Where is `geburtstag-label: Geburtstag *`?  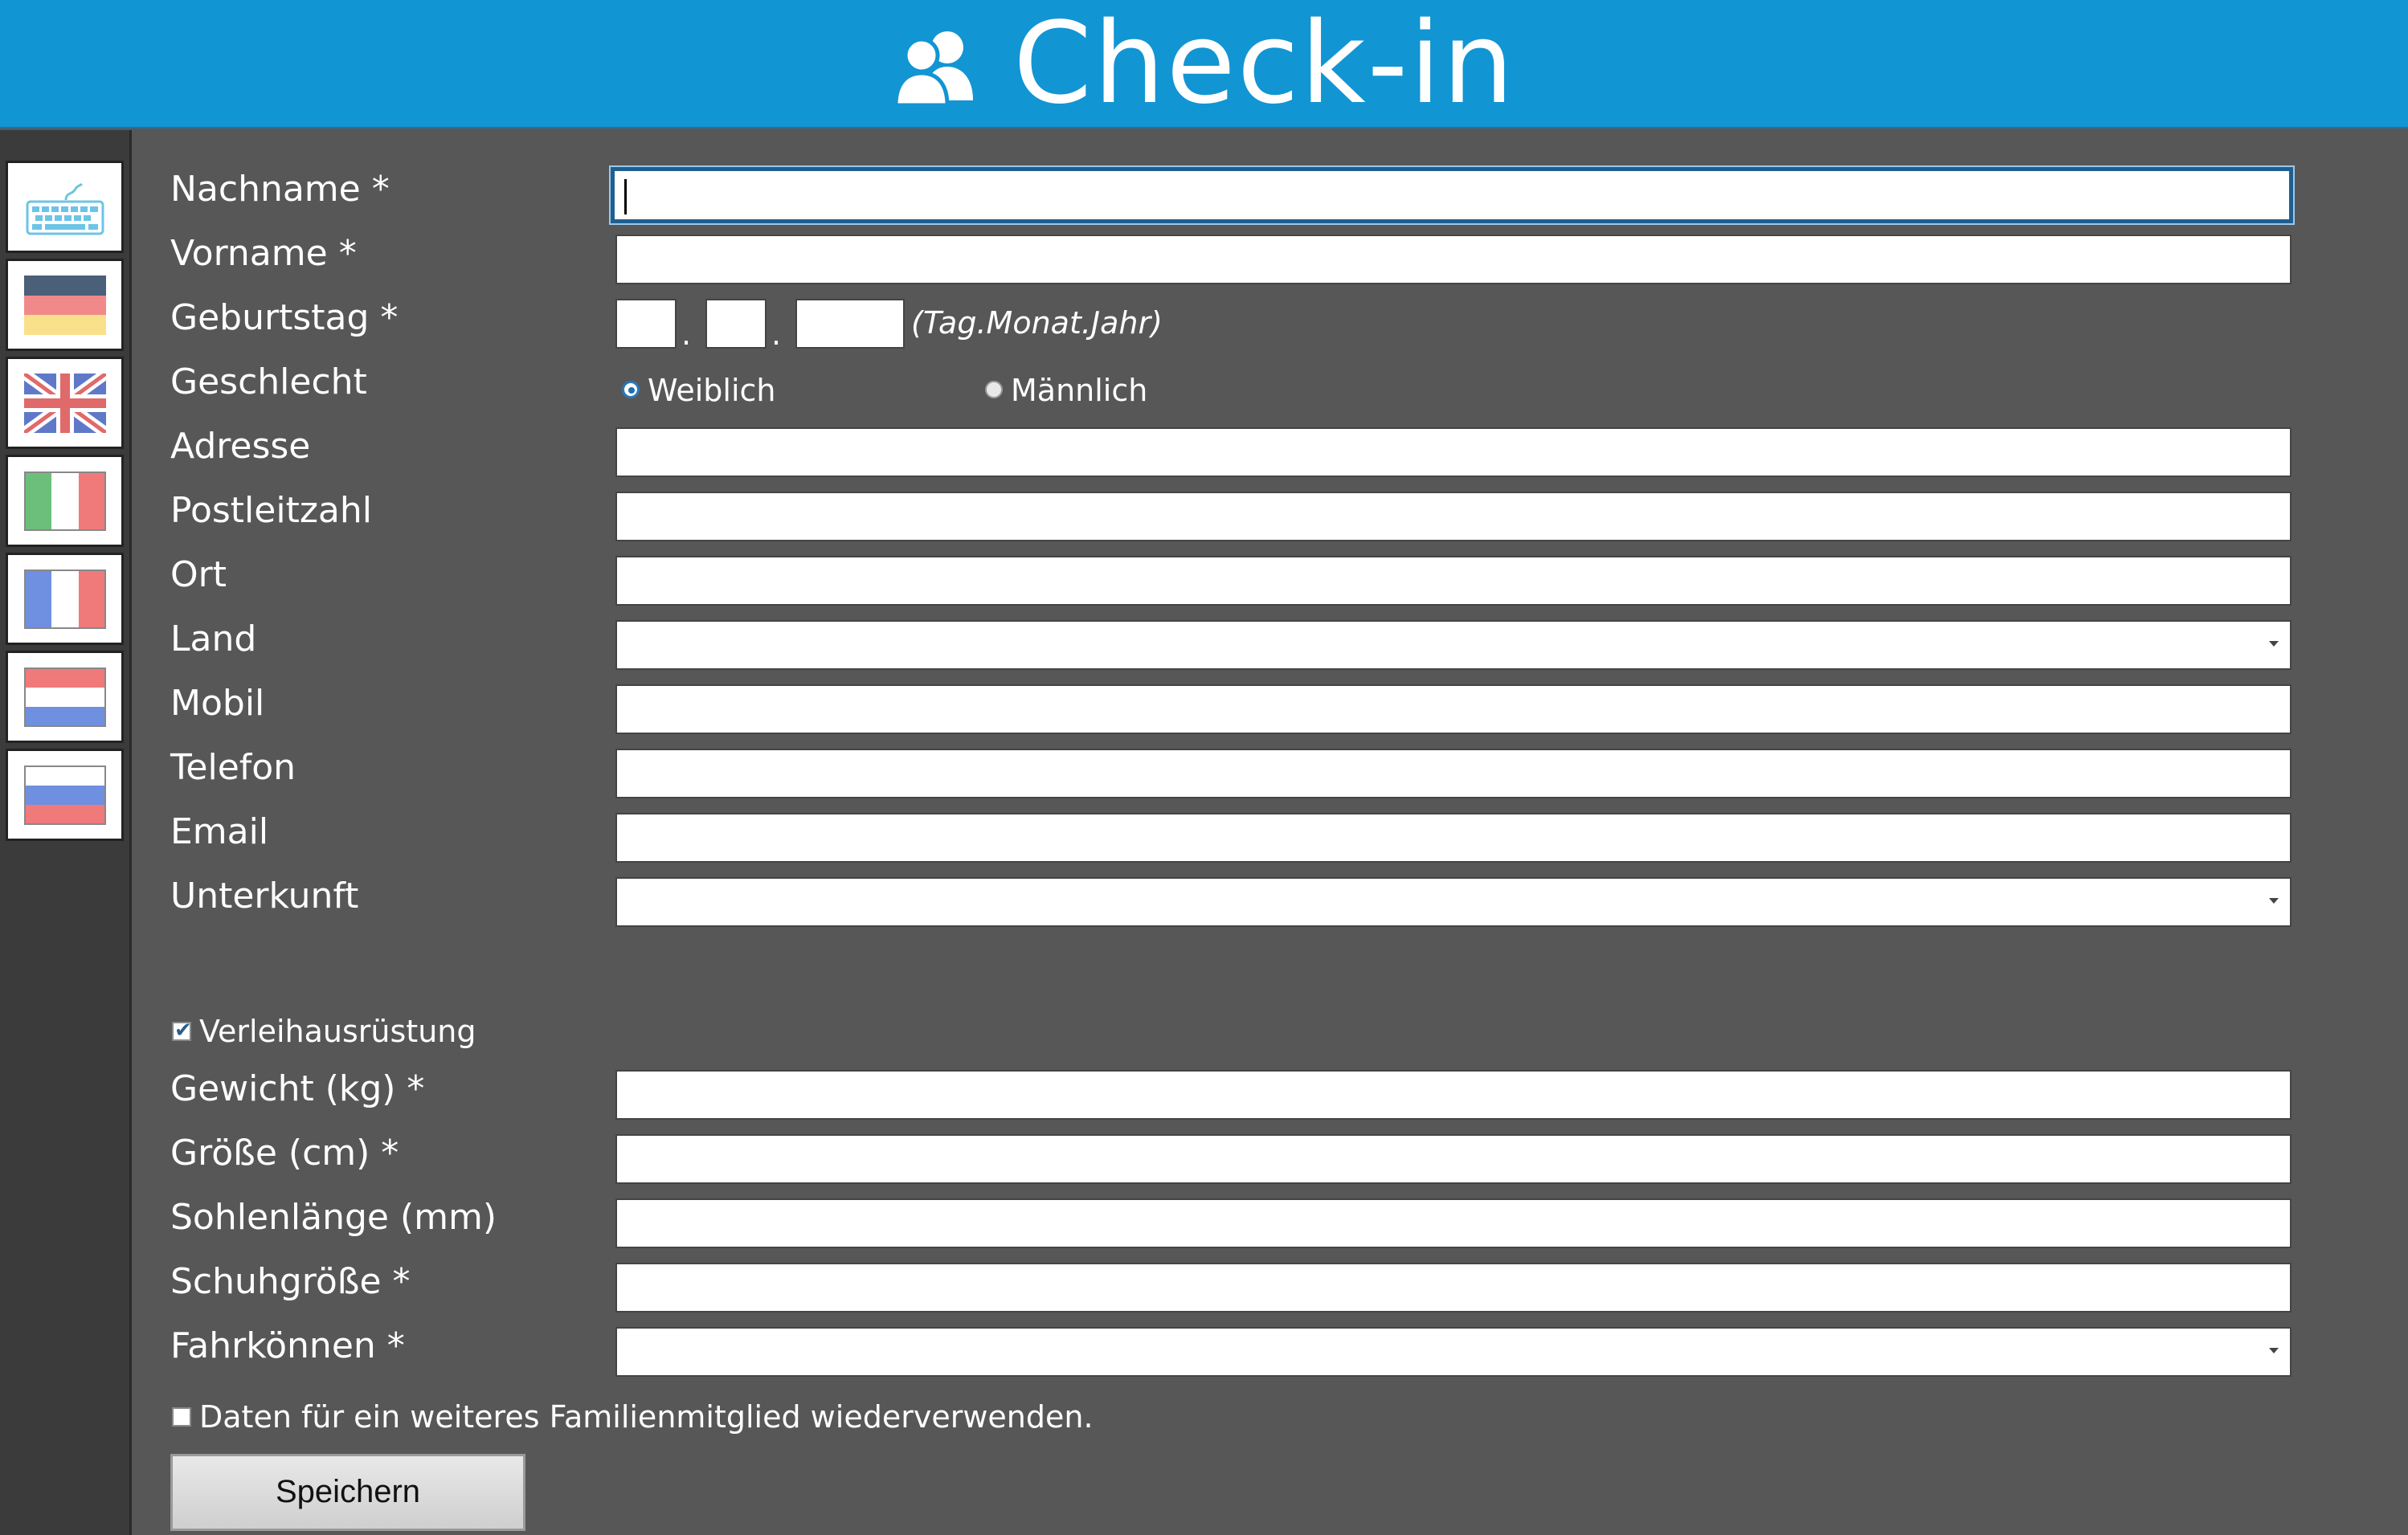
geburtstag-label: Geburtstag * is located at coordinates (284, 317).